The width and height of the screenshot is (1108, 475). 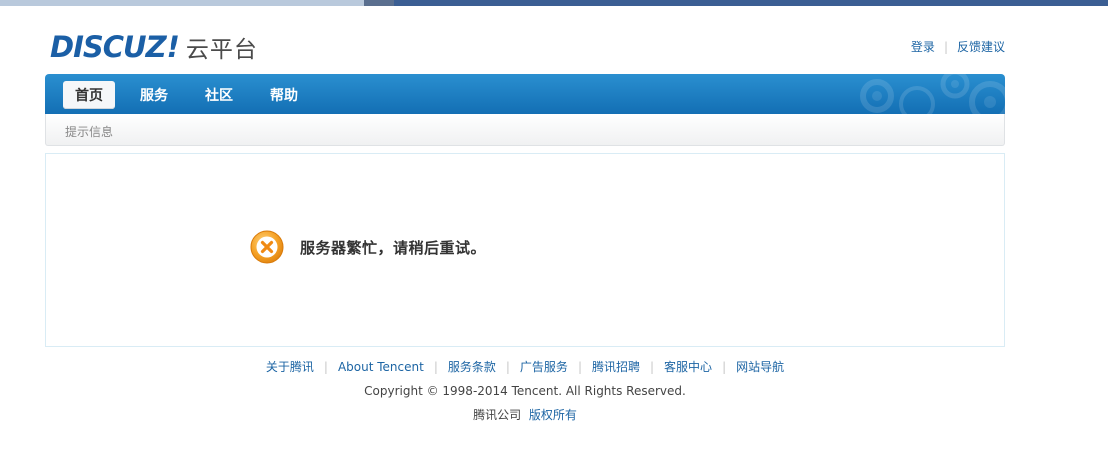 I want to click on breadcrumb-label: 提示信息, so click(x=89, y=132).